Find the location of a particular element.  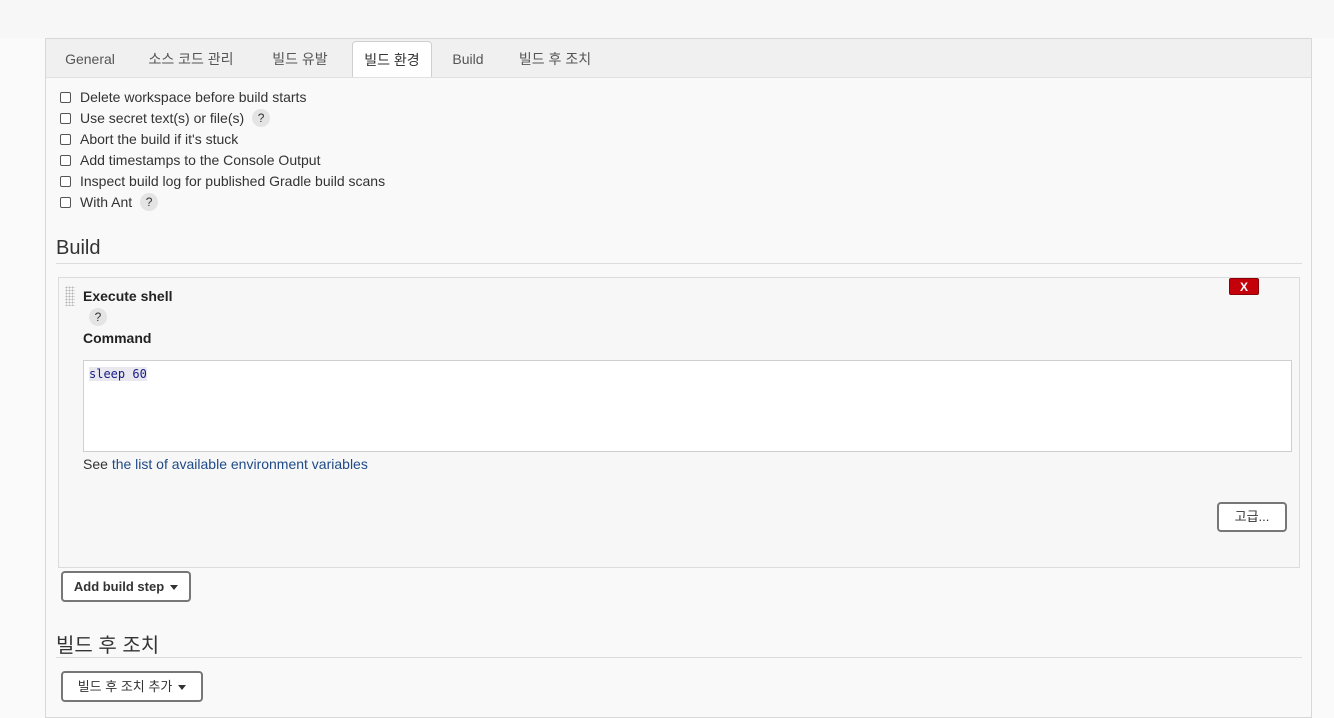

tab-source-code-management: 소스 코드 관리 is located at coordinates (191, 59).